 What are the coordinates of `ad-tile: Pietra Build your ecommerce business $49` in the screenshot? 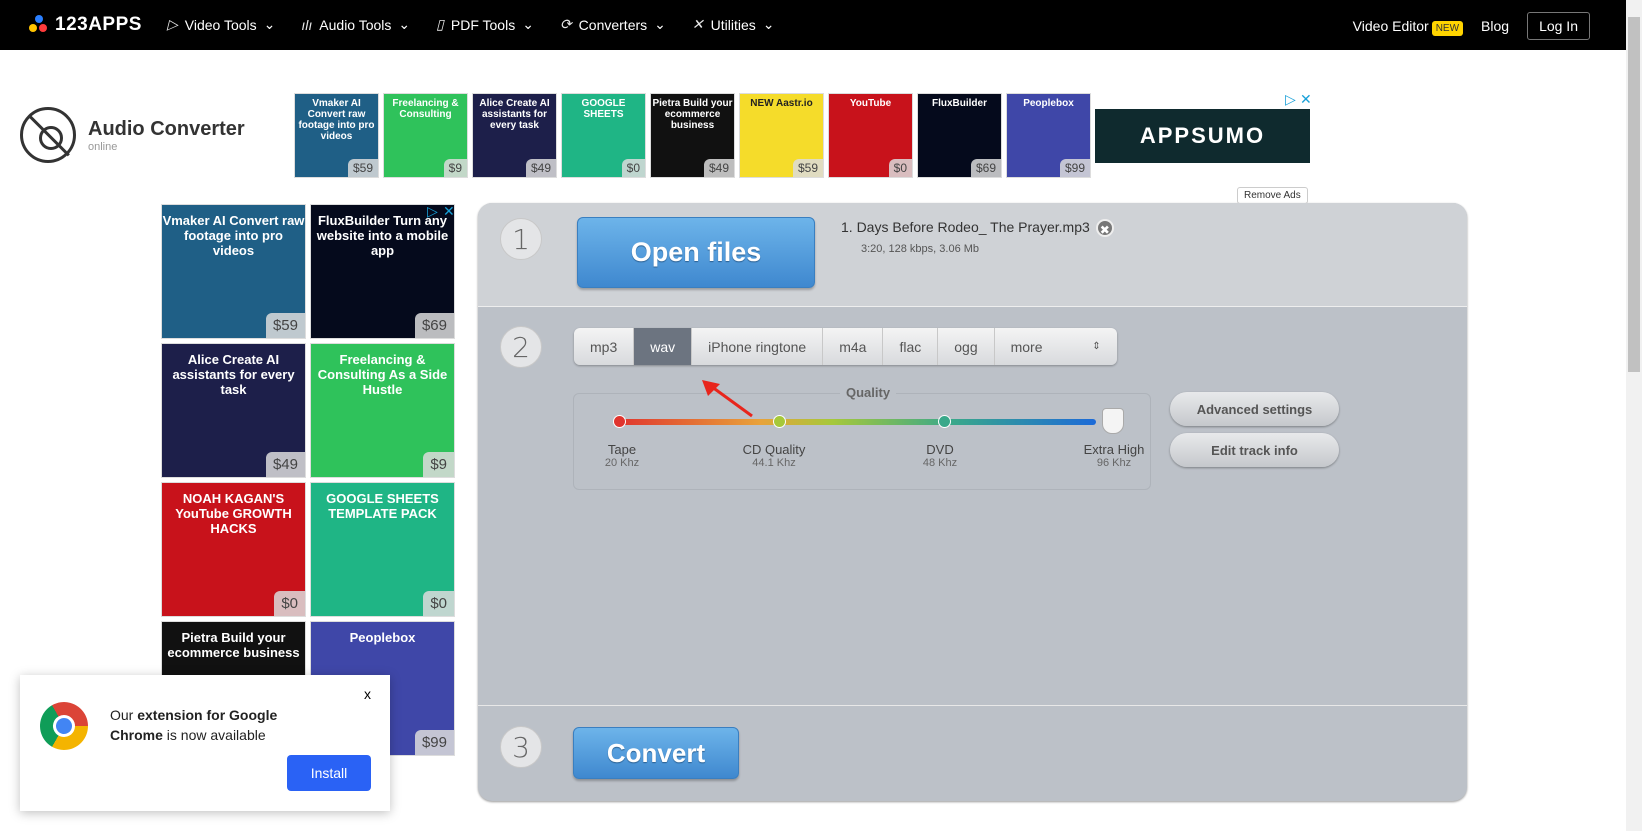 It's located at (692, 135).